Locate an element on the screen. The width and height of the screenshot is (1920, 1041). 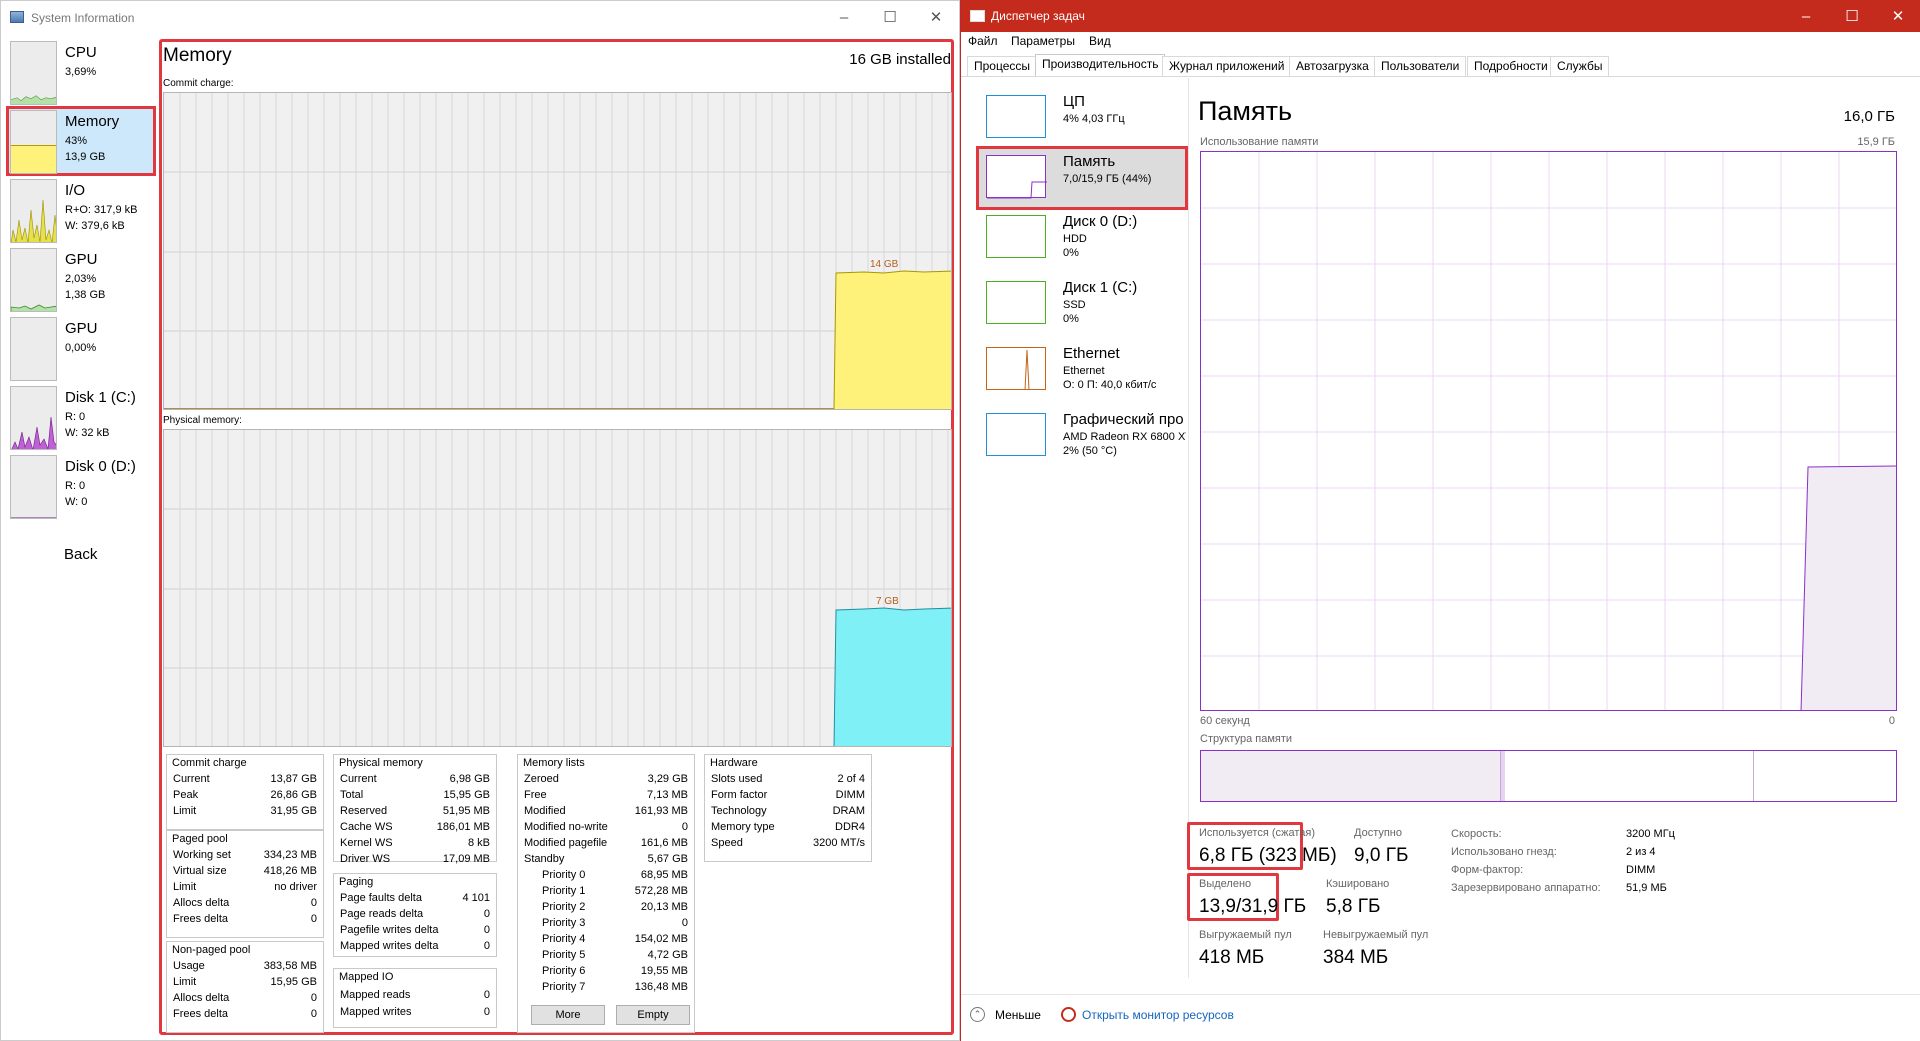
sidebar-item-disk-c: Disk 1 (C:) R: 0 W: 32 kB is located at coordinates (81, 417).